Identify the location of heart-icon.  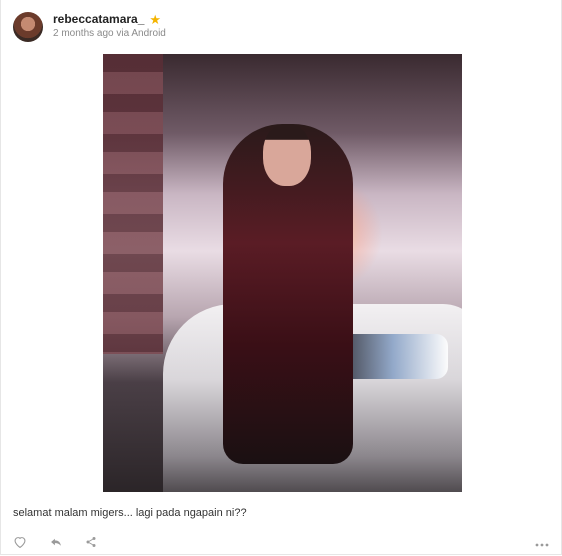
(20, 542).